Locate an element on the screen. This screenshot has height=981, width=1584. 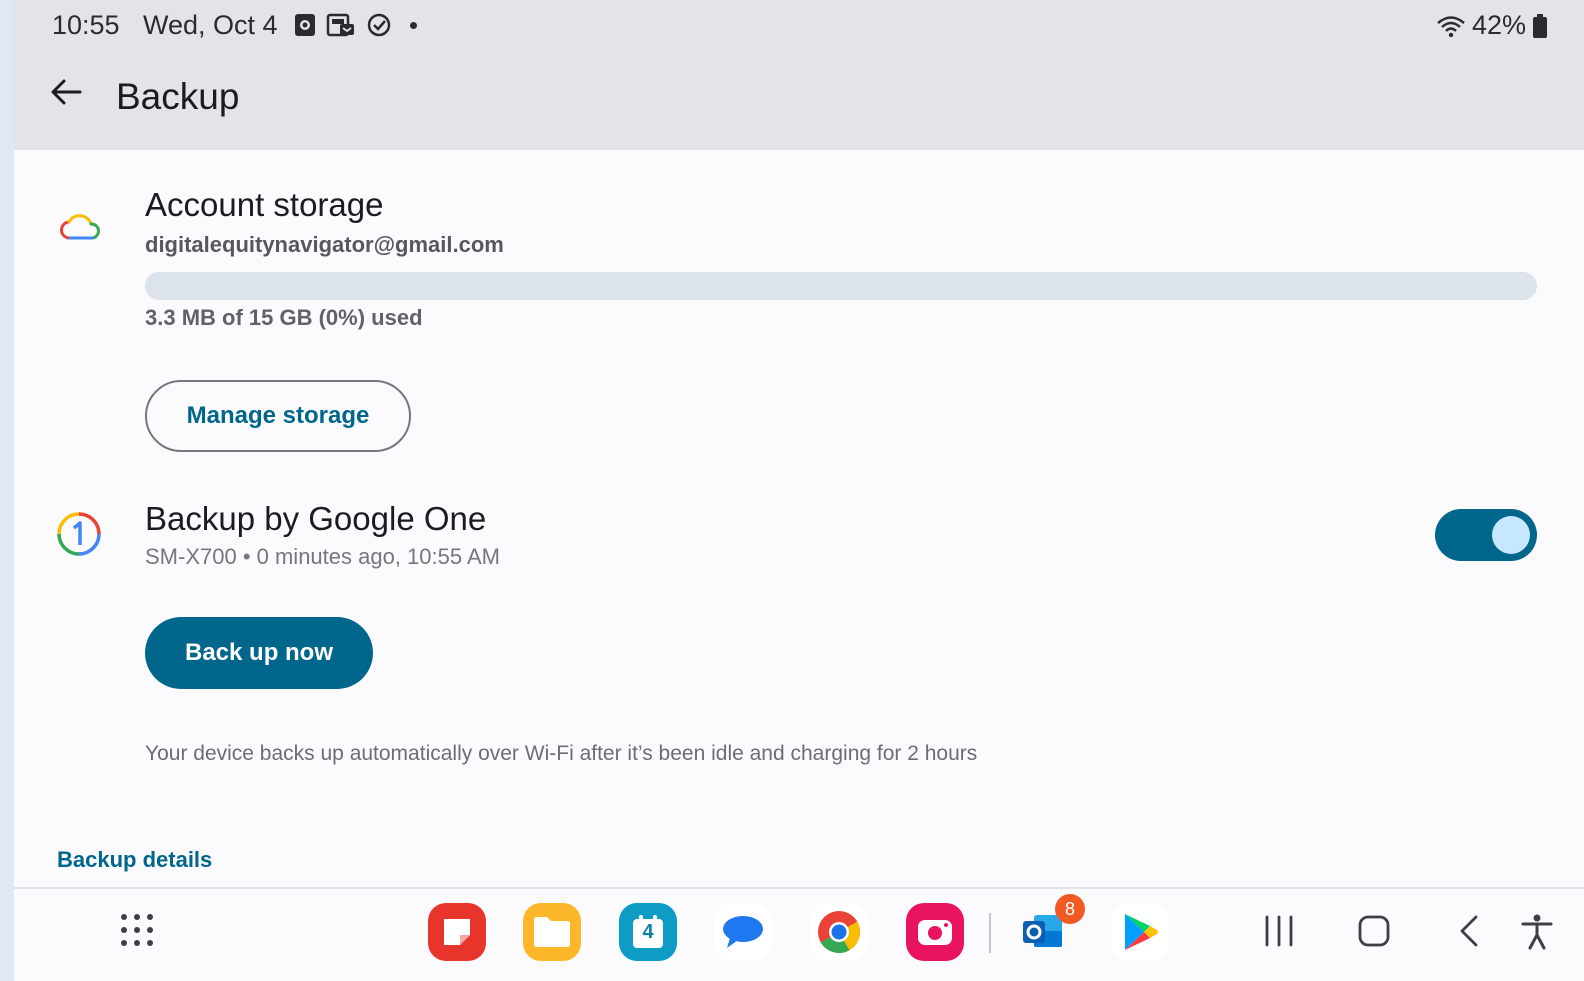
calendar-app-icon: 4 is located at coordinates (648, 932).